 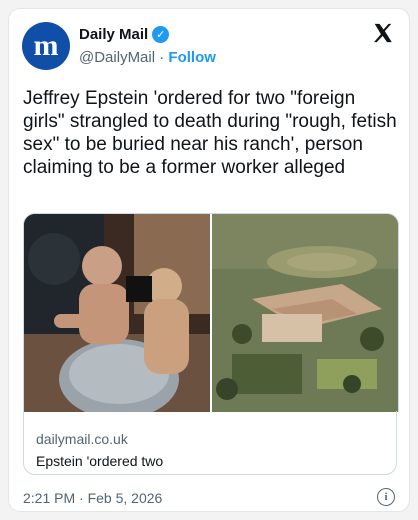 I want to click on x-logo-icon, so click(x=383, y=34).